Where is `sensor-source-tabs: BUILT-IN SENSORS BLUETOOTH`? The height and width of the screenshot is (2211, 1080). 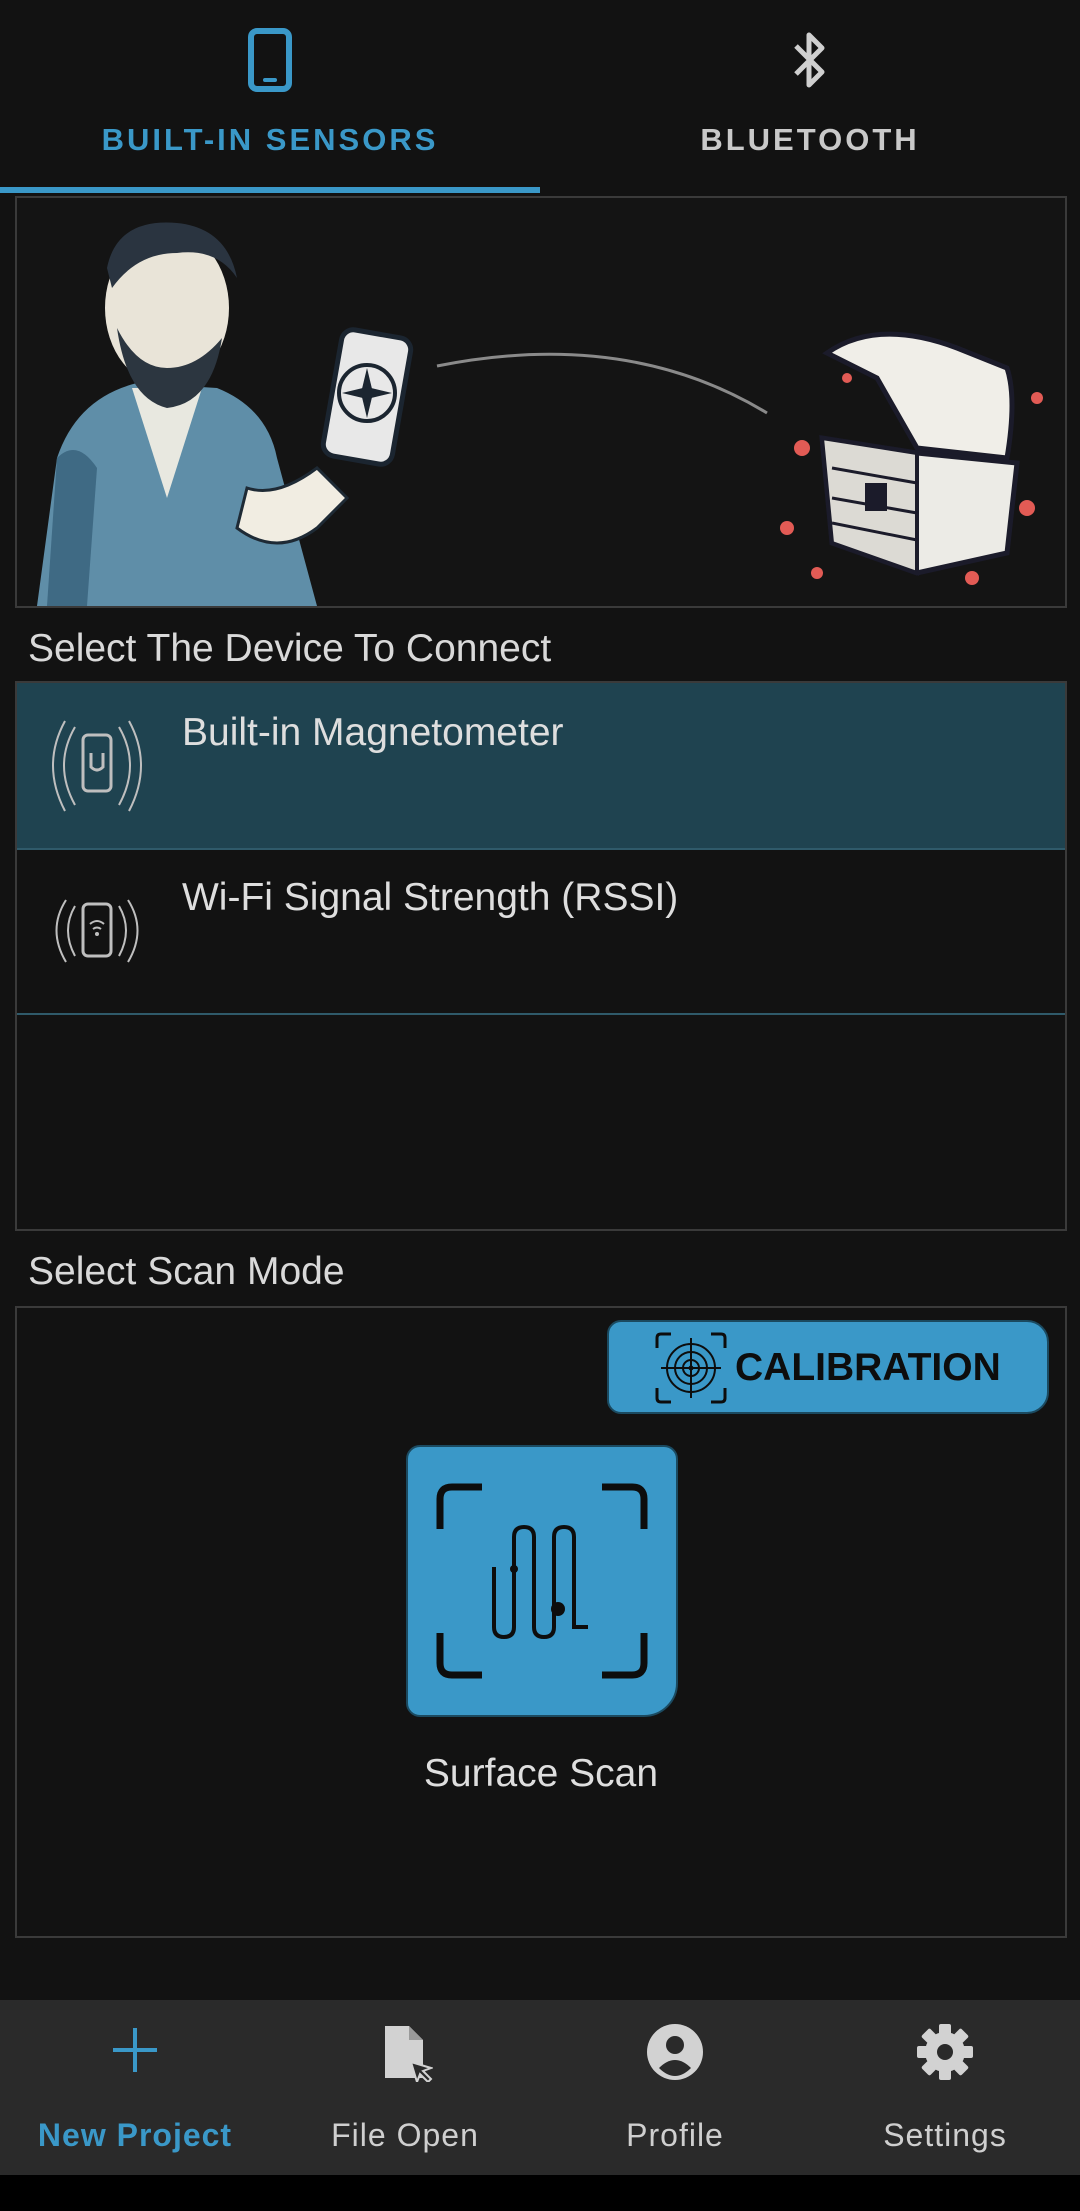 sensor-source-tabs: BUILT-IN SENSORS BLUETOOTH is located at coordinates (540, 96).